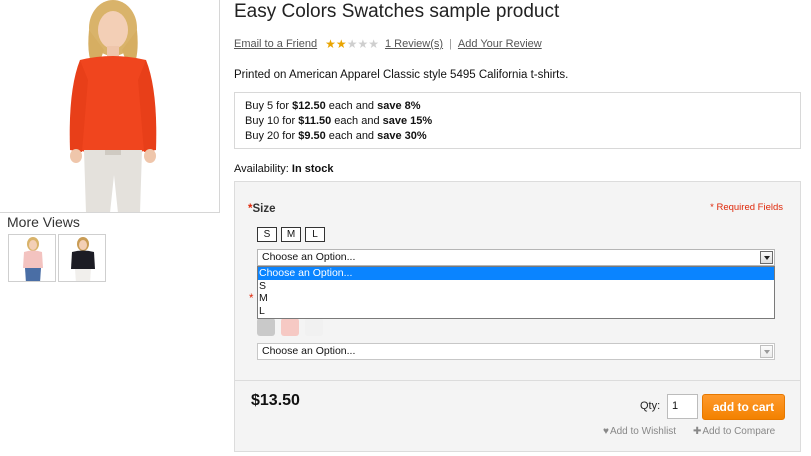  Describe the element at coordinates (339, 121) in the screenshot. I see `tier-price-line: Buy 10 for $11.50 each and save 15%` at that location.